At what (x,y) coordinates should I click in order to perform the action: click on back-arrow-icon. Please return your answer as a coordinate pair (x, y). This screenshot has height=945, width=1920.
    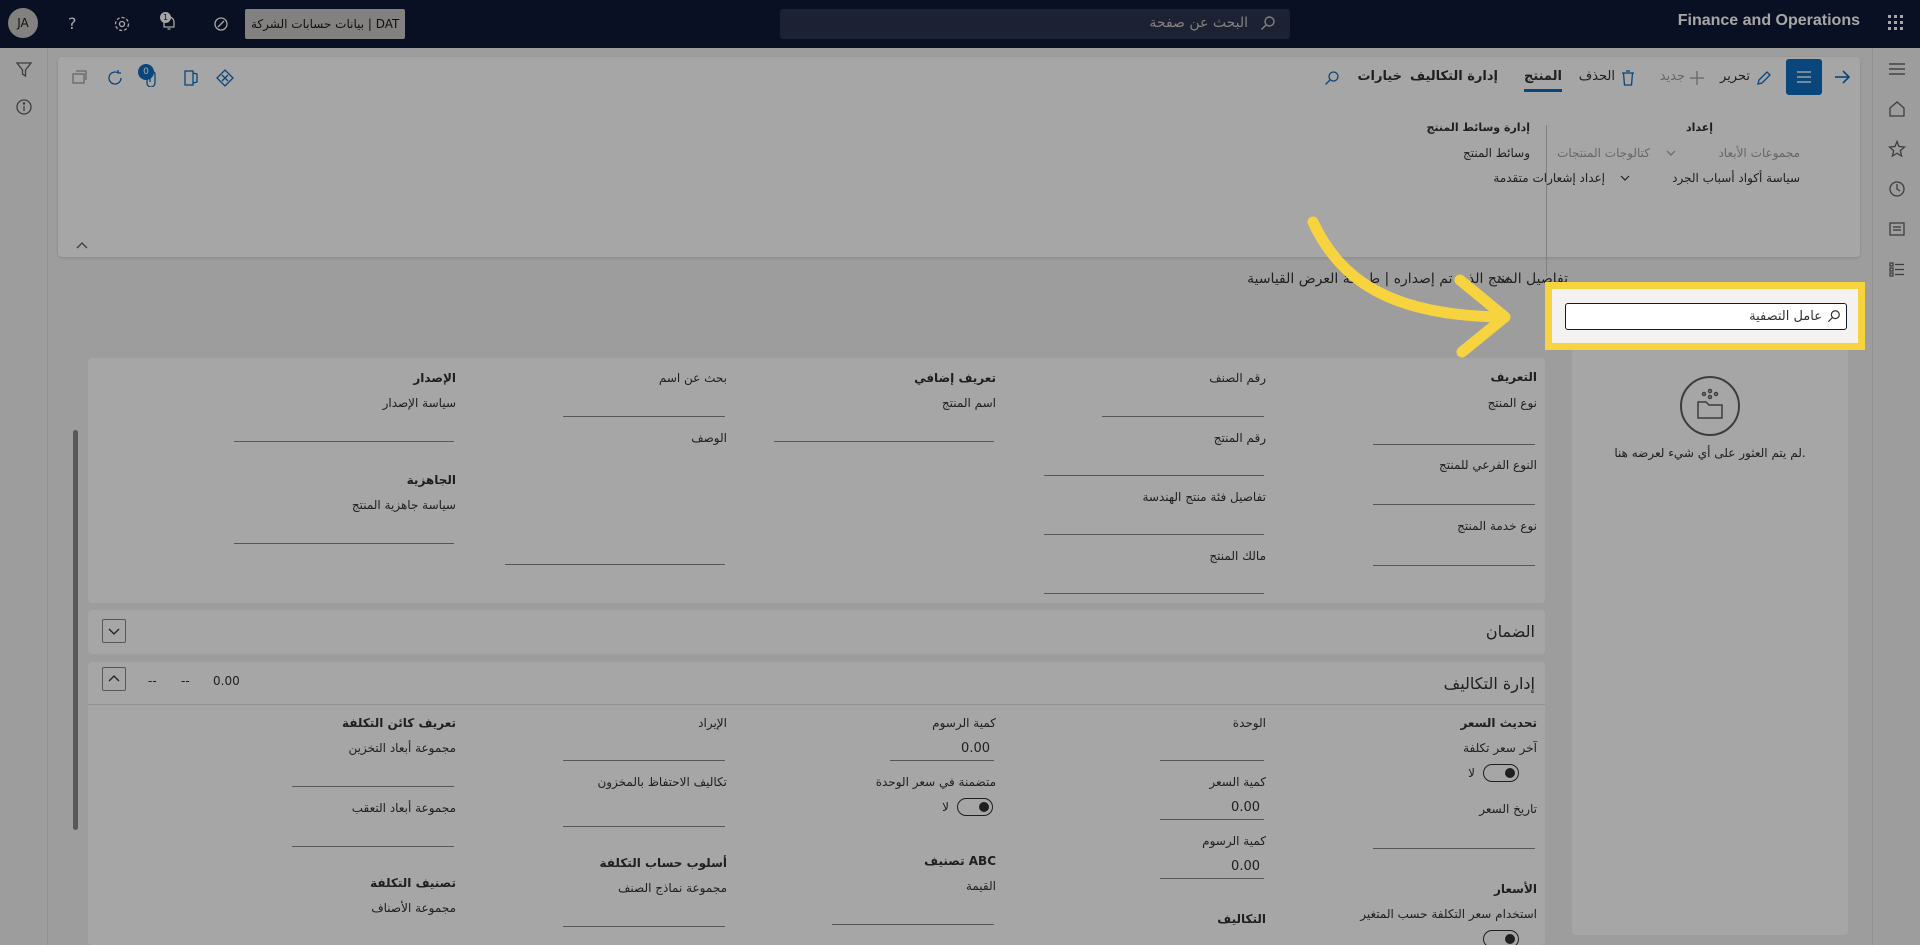
    Looking at the image, I should click on (1842, 77).